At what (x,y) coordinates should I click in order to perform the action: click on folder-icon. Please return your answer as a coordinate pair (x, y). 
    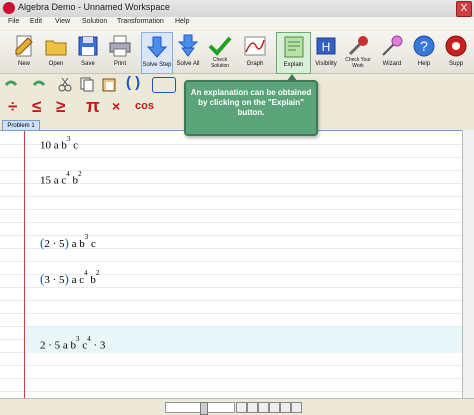
    Looking at the image, I should click on (56, 48).